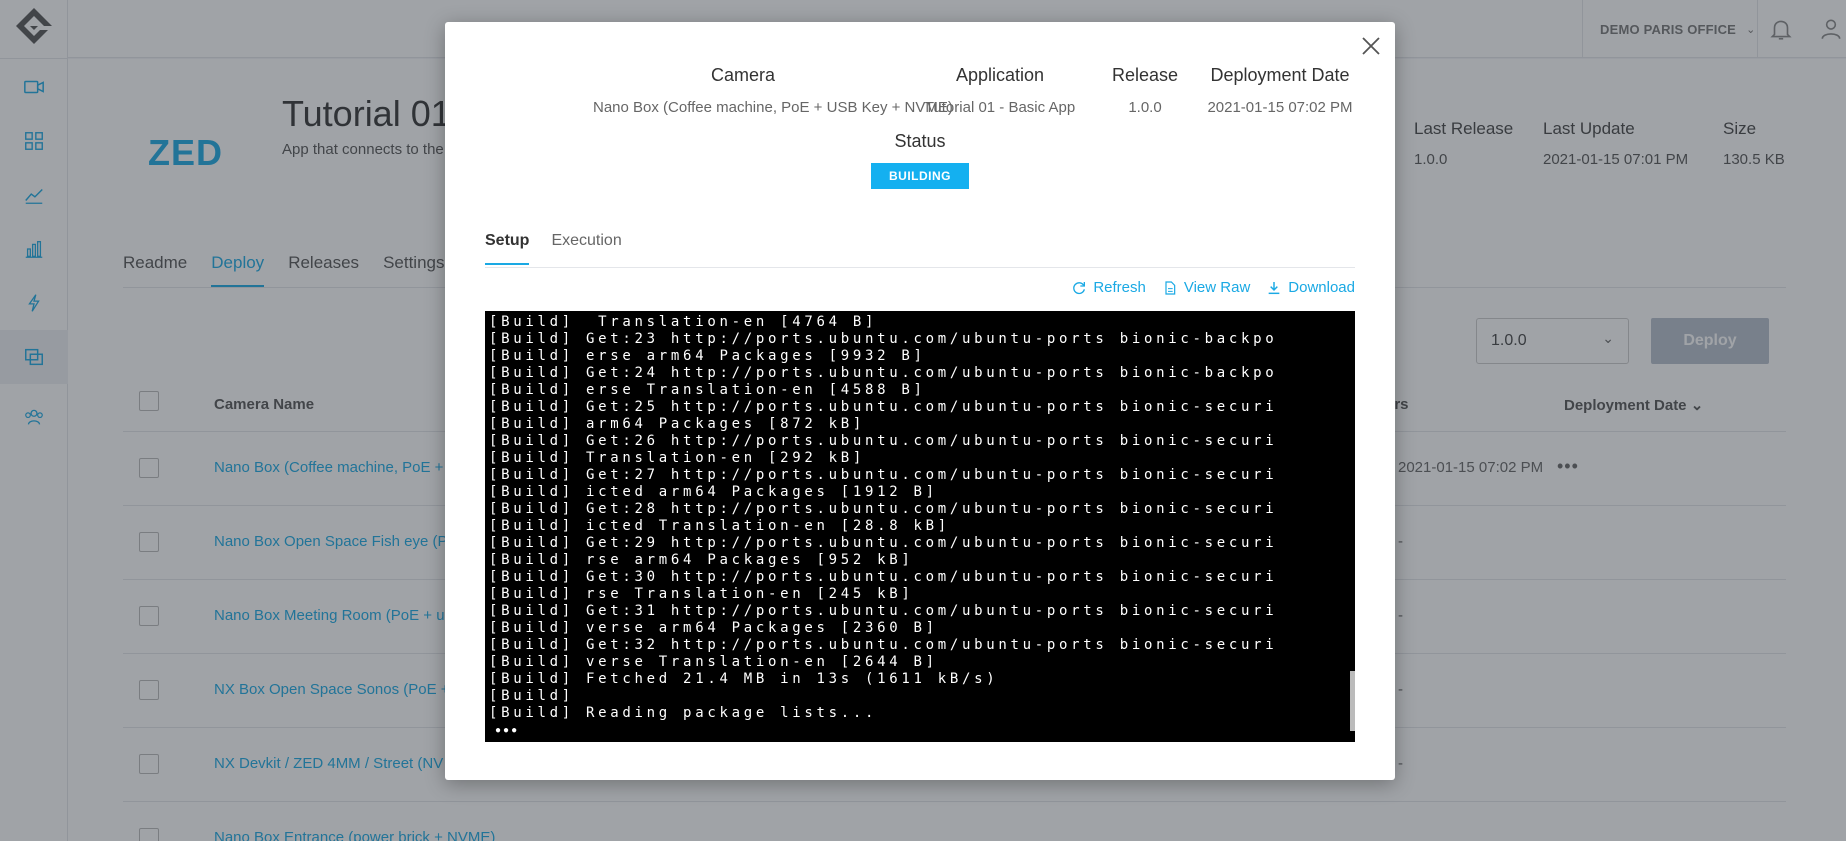 The height and width of the screenshot is (841, 1846). Describe the element at coordinates (1274, 287) in the screenshot. I see `download-icon` at that location.